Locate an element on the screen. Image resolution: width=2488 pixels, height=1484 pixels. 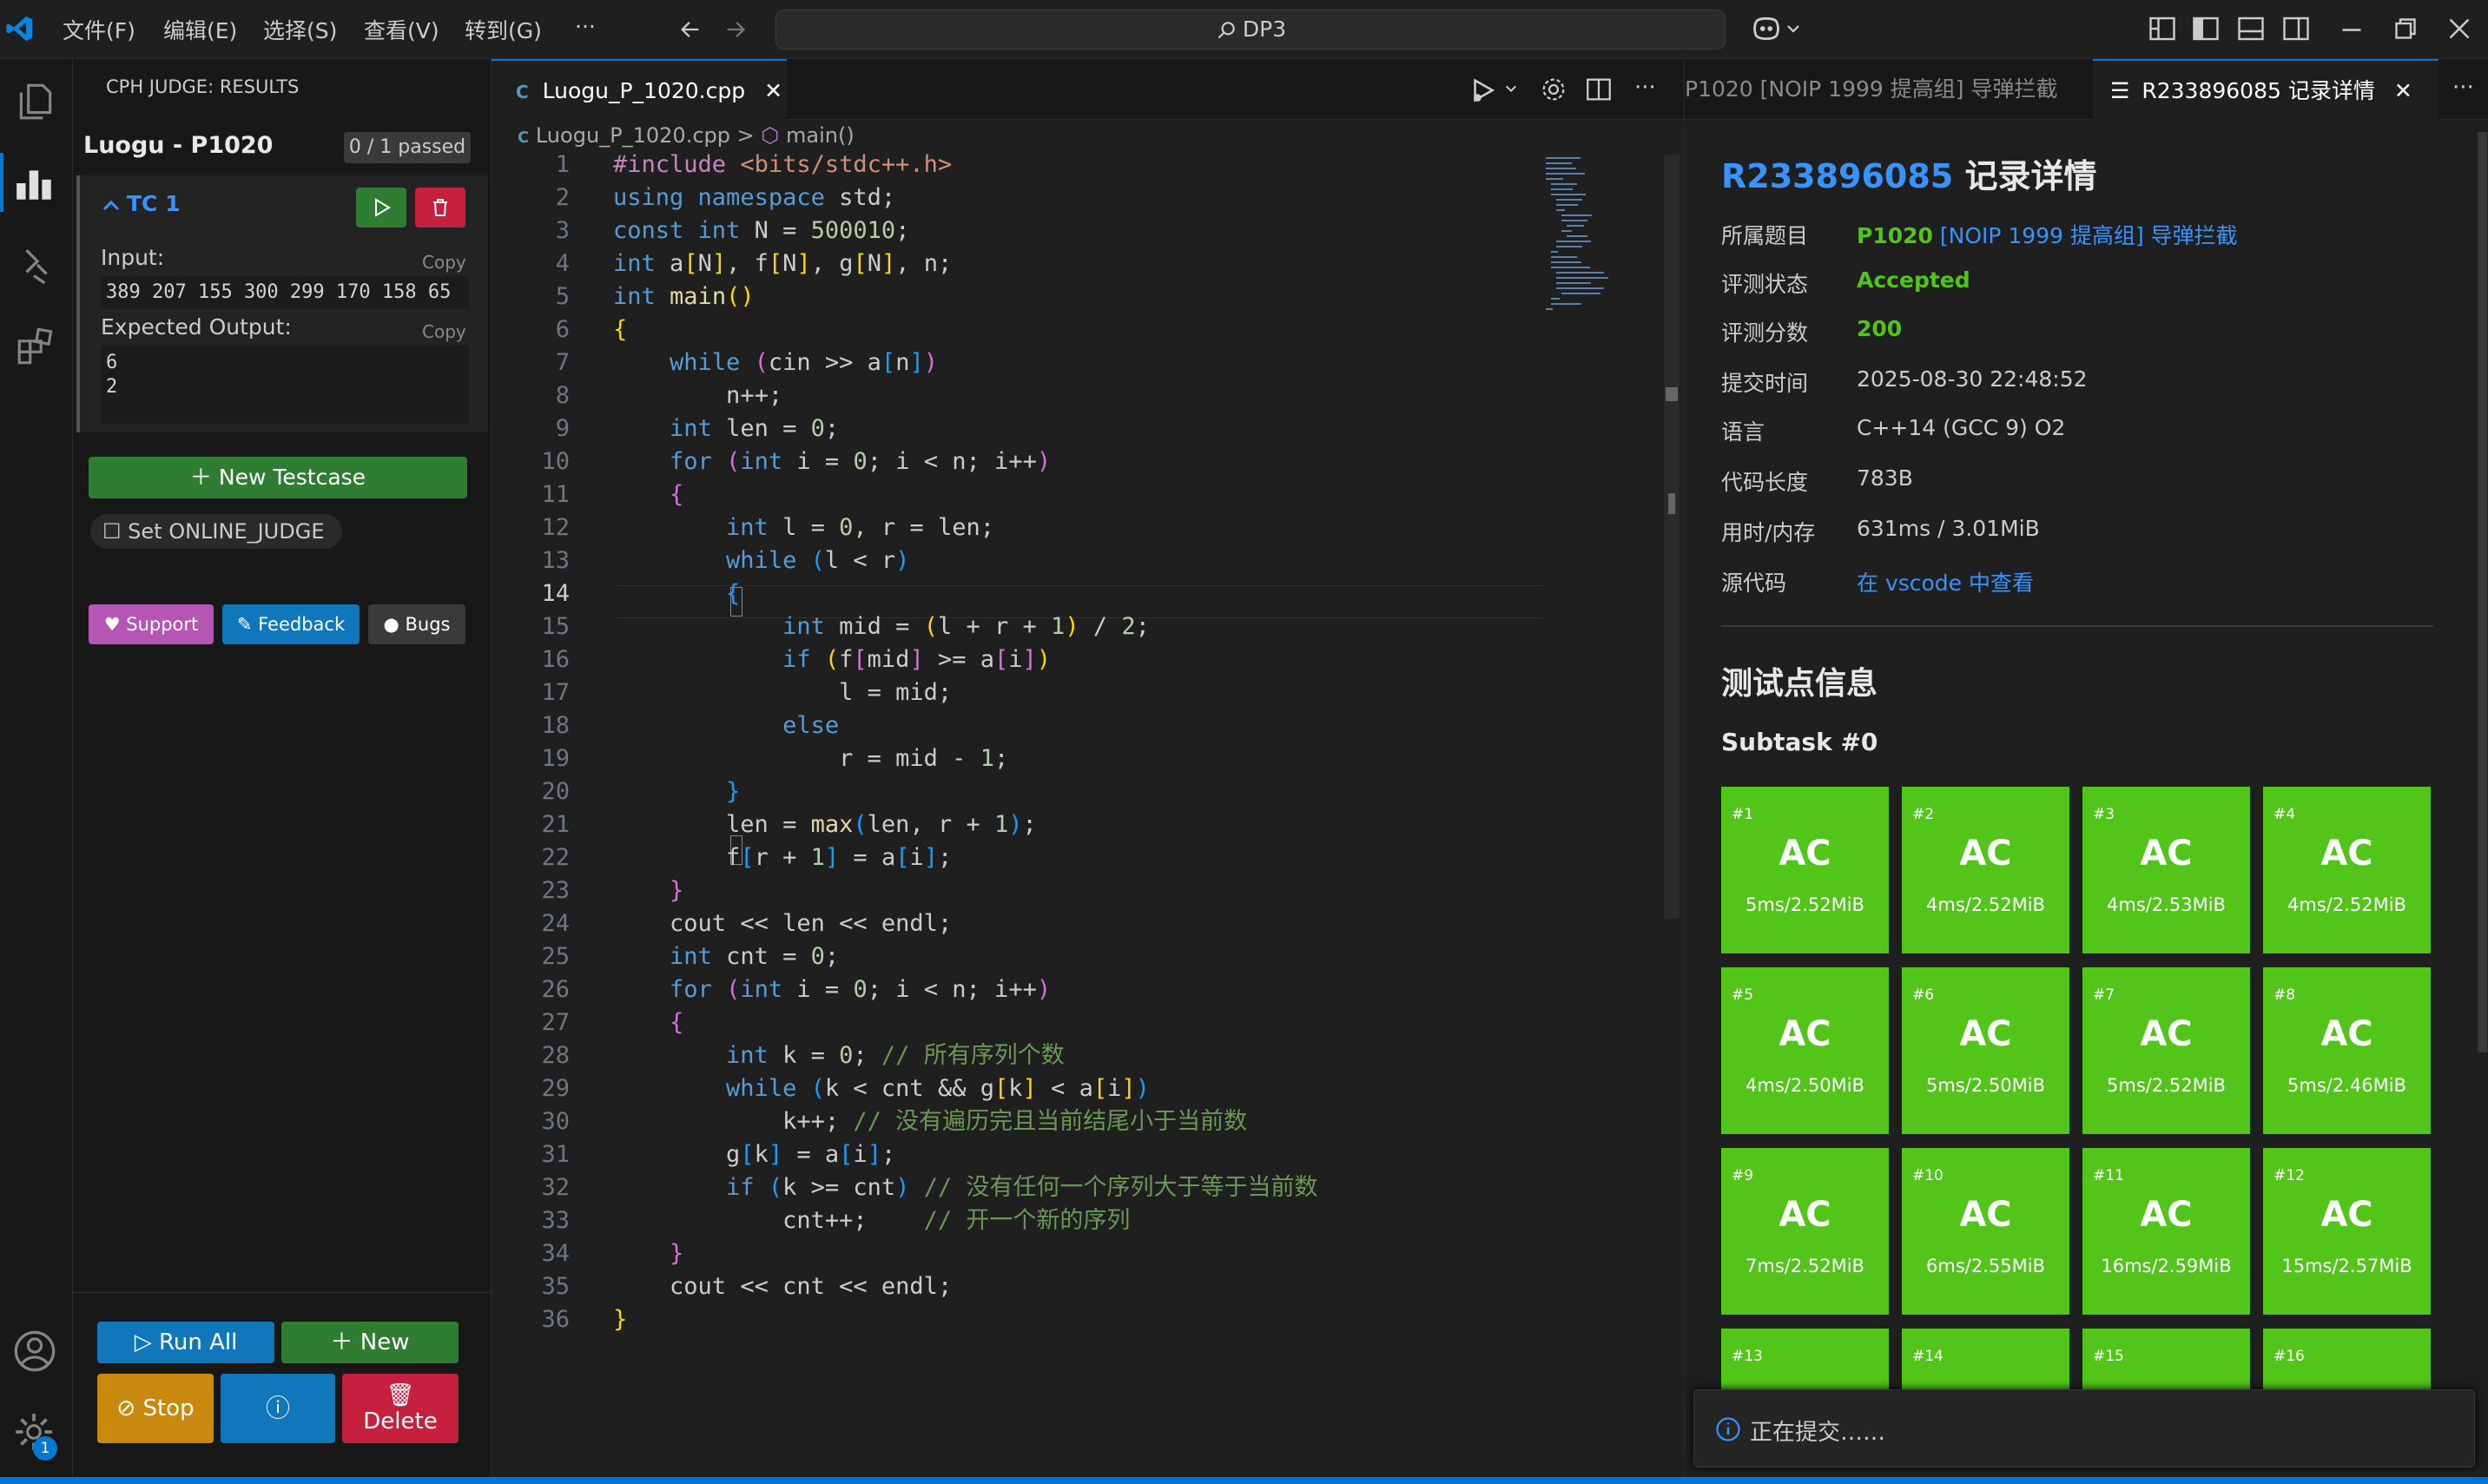
new-testcase-button: ＋ New Testcase is located at coordinates (278, 477).